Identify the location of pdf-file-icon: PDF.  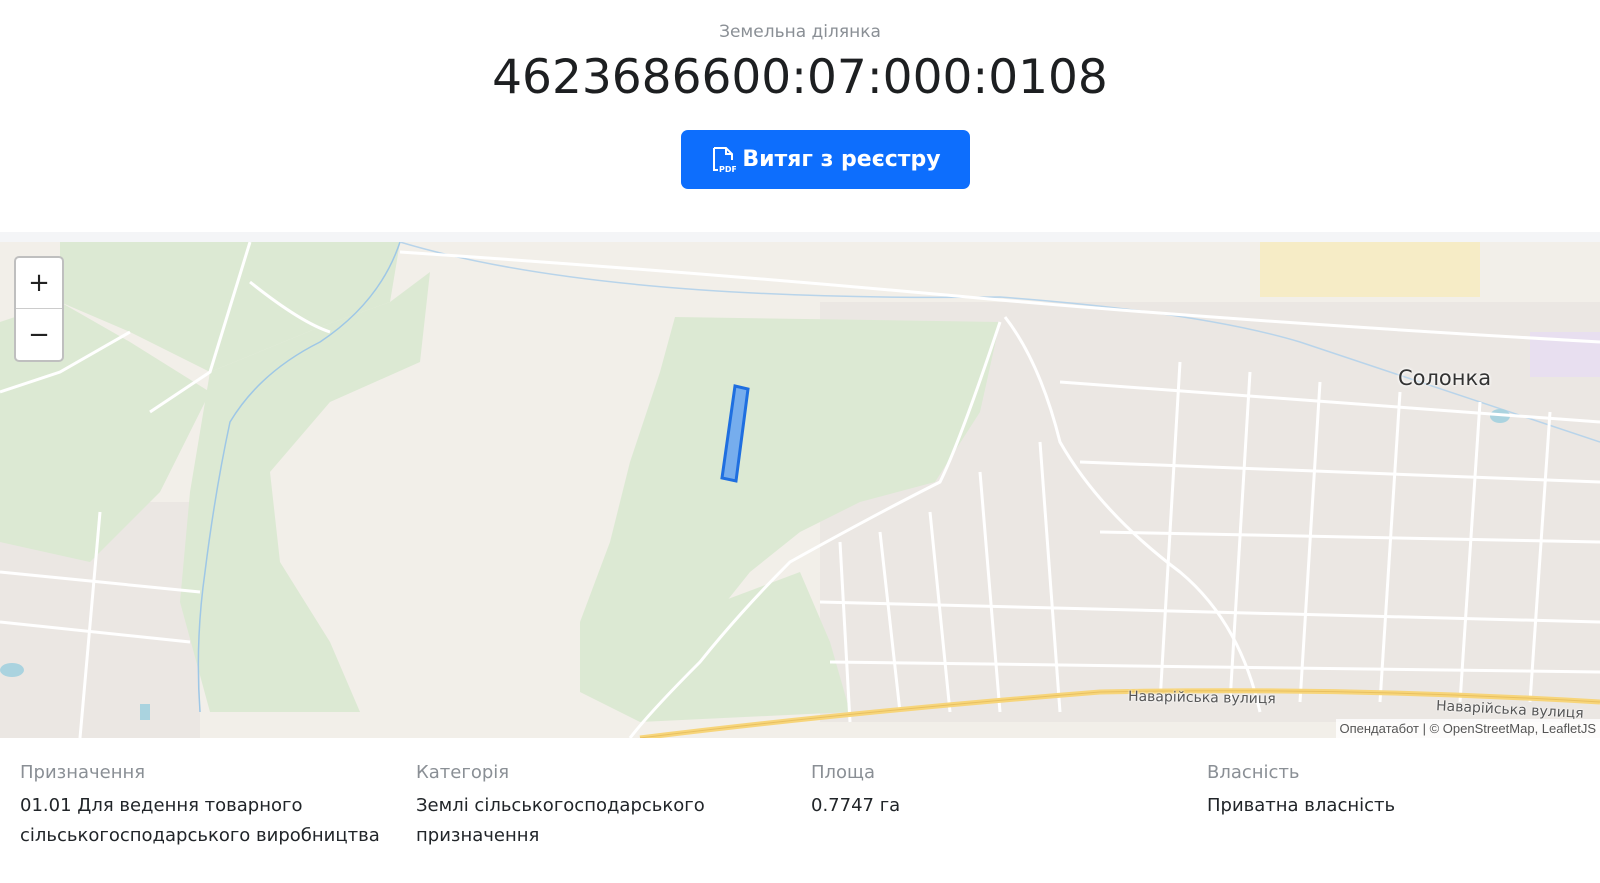
(724, 160).